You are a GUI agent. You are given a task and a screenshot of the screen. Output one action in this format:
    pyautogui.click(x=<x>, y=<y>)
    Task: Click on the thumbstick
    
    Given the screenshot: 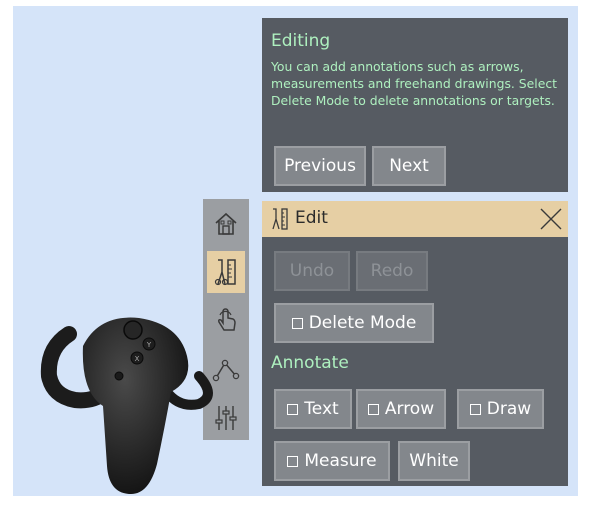 What is the action you would take?
    pyautogui.click(x=133, y=330)
    